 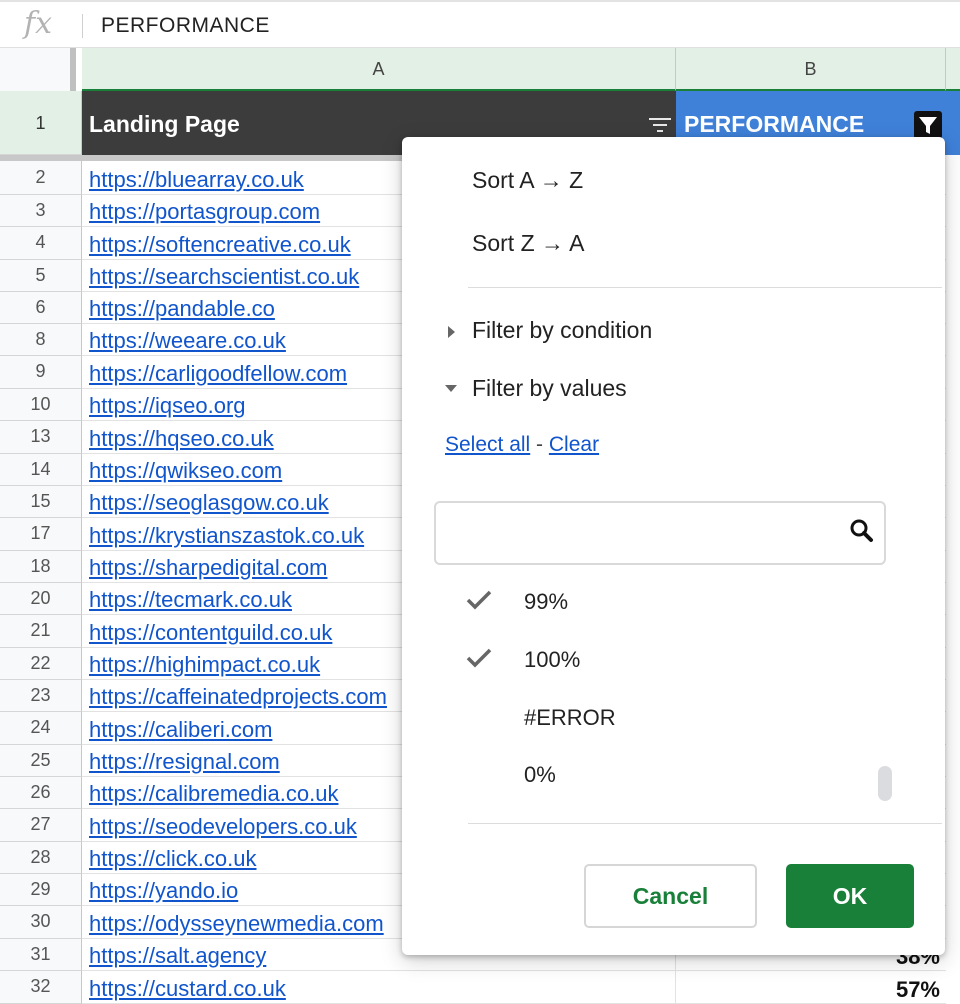 I want to click on landing-page-link: https://highimpact.co.uk, so click(x=204, y=665).